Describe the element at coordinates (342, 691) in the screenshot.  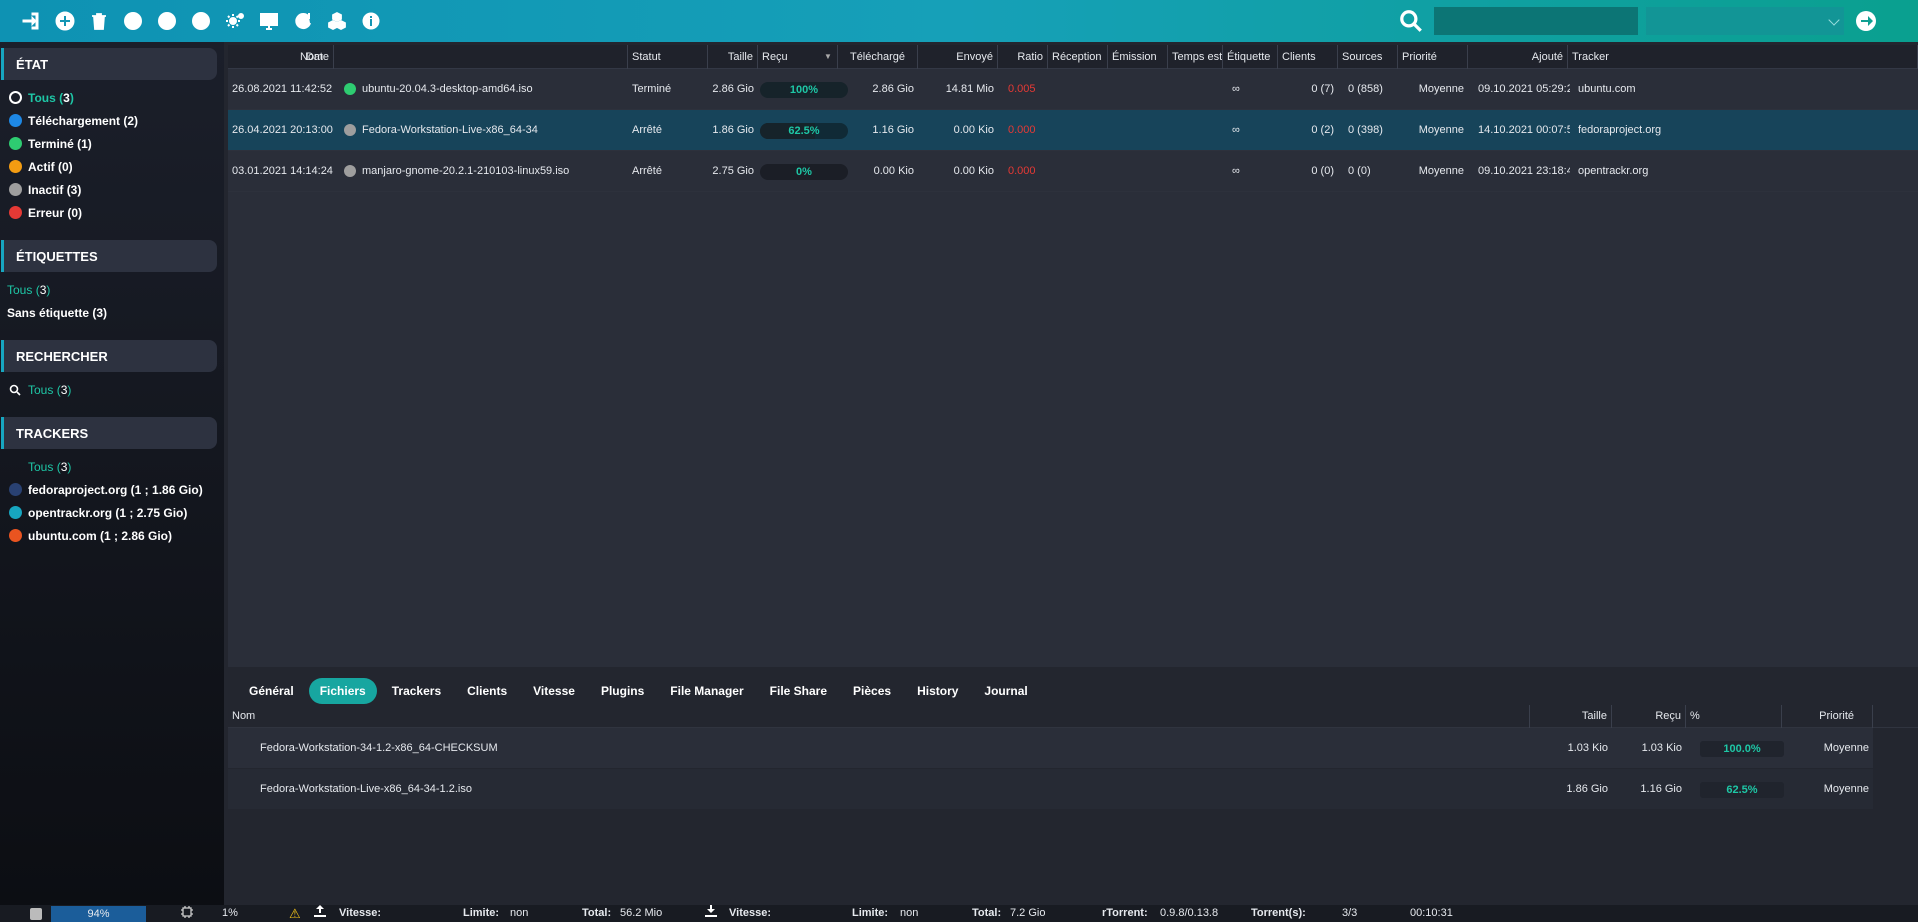
I see `tab-fichiers: Fichiers` at that location.